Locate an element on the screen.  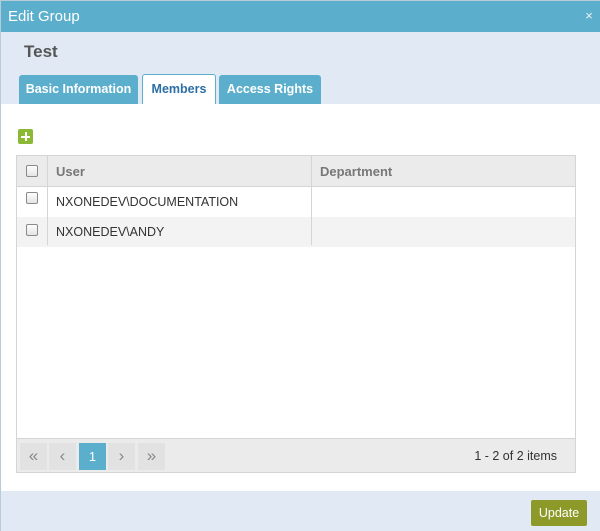
grid-pager: « ‹ 1 › » 1 - 2 of 2 items is located at coordinates (296, 455).